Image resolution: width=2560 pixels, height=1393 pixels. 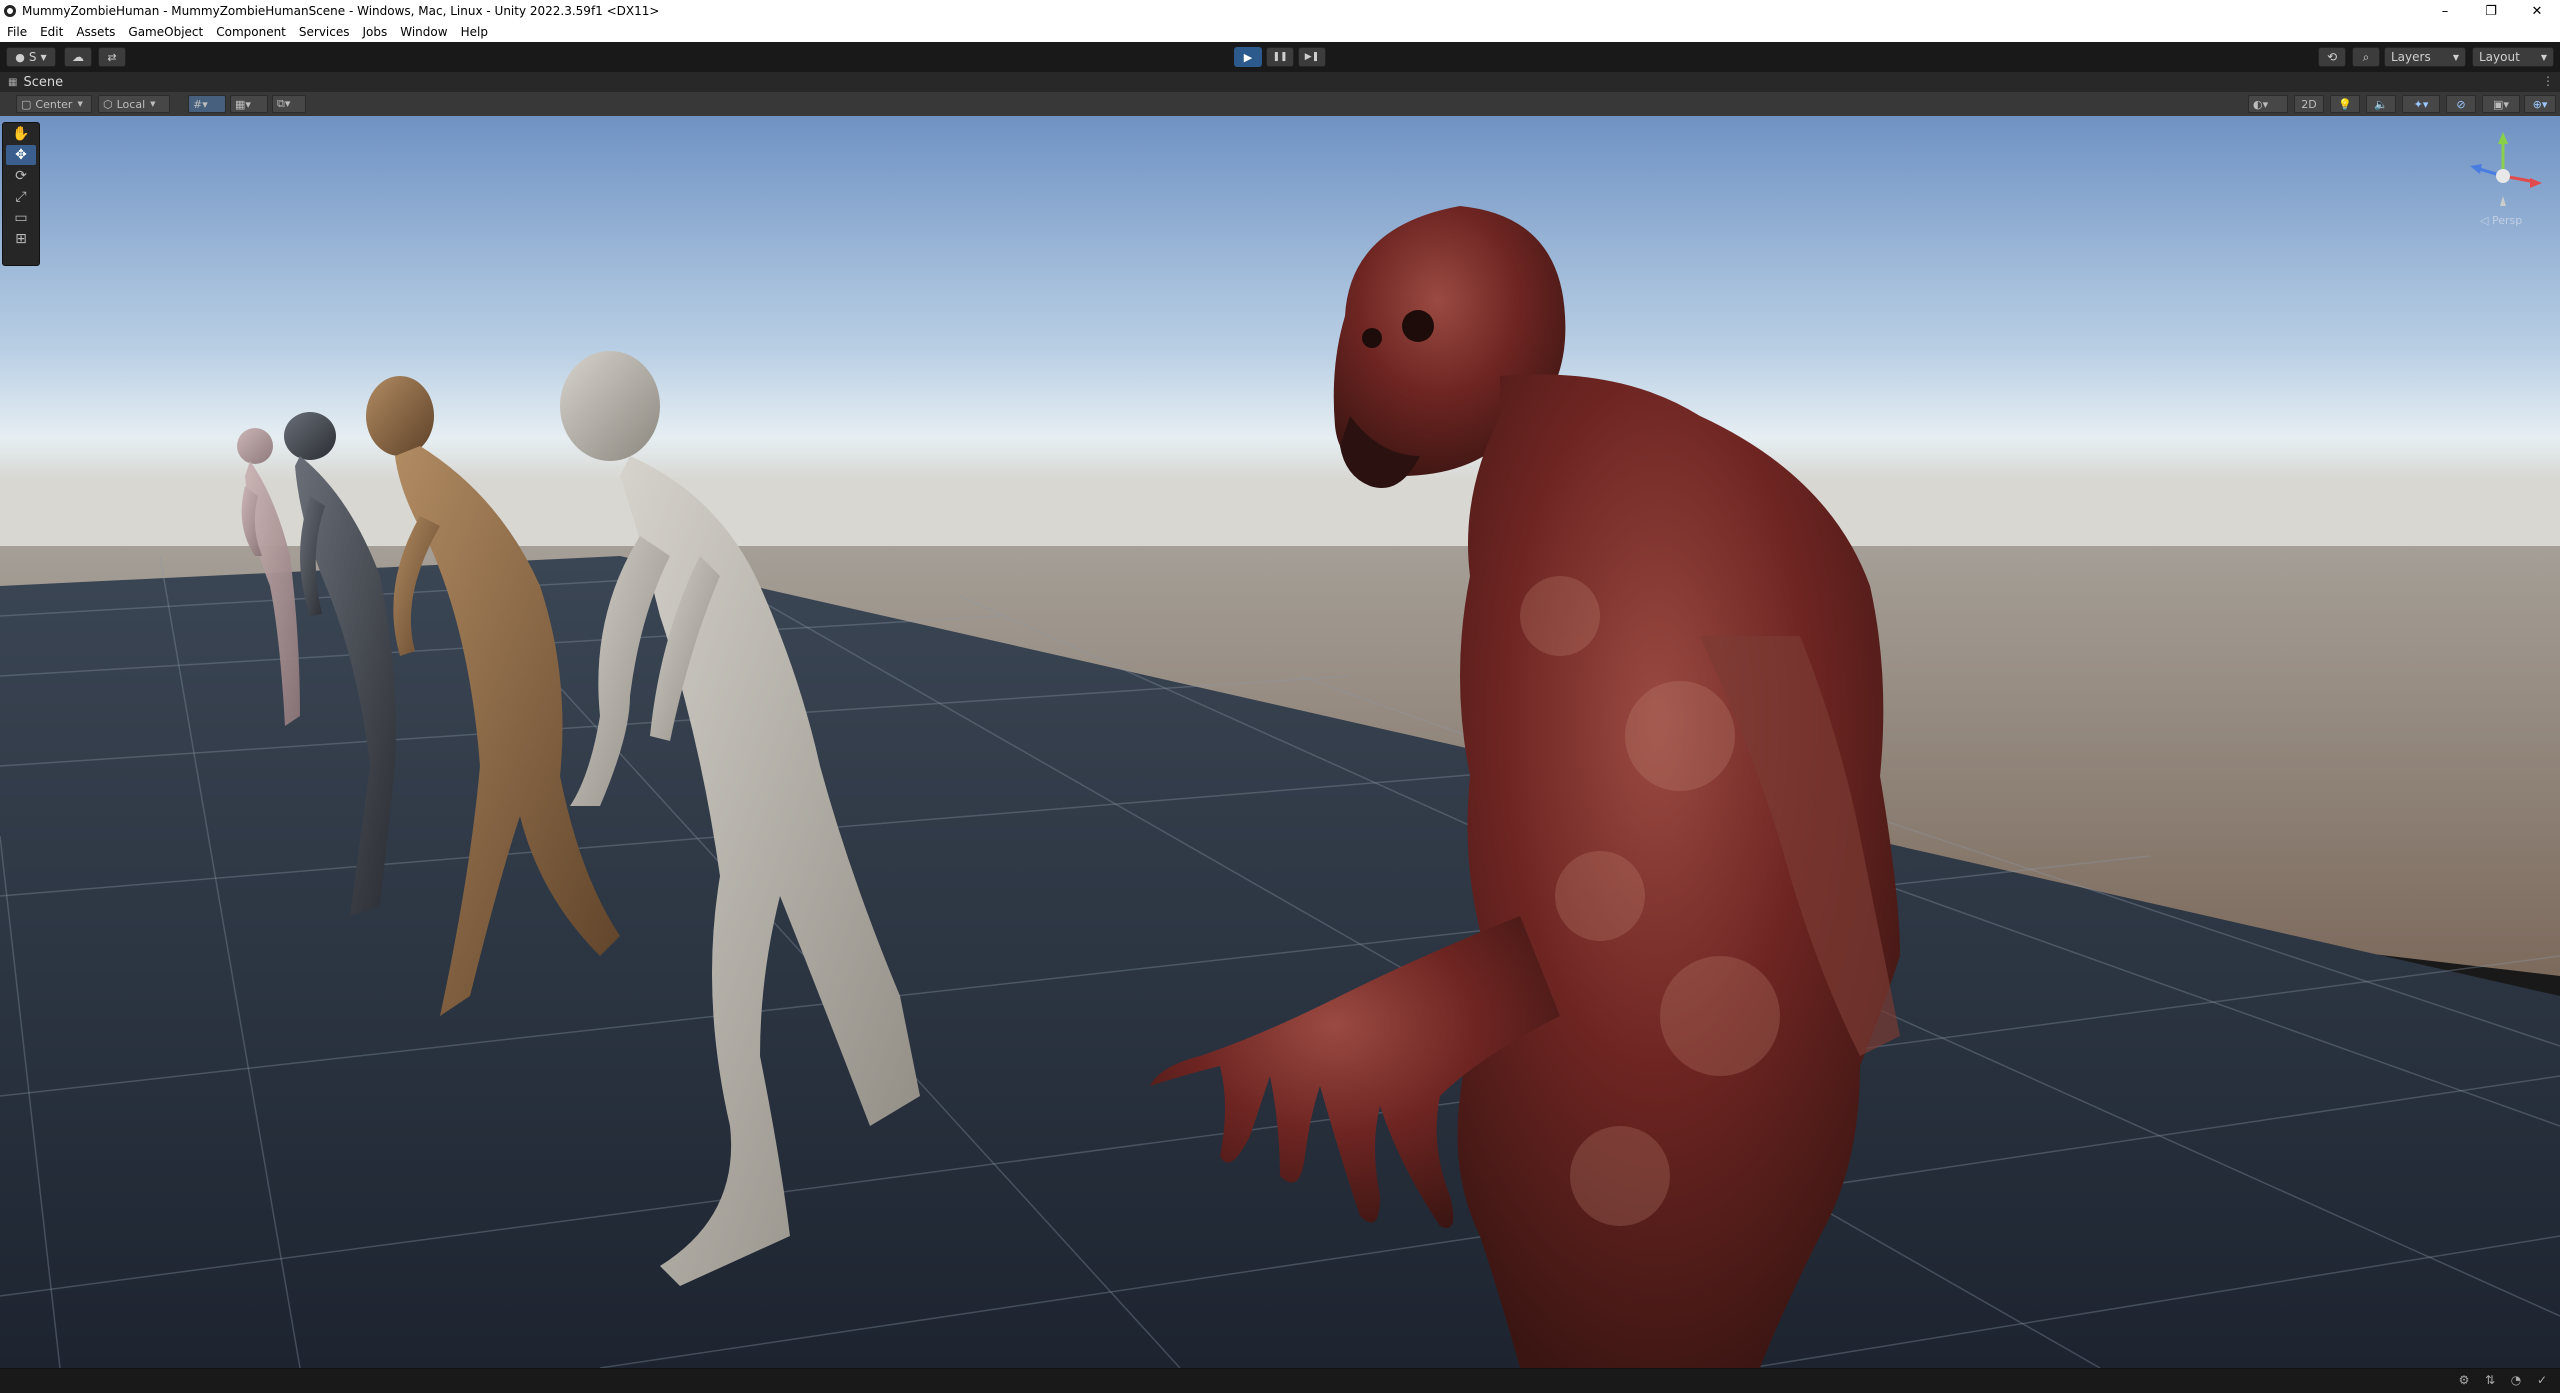 I want to click on notifications-icon: ✓, so click(x=2542, y=1381).